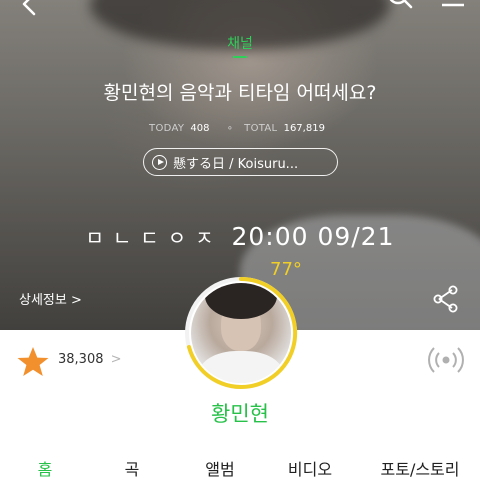 This screenshot has height=480, width=480. What do you see at coordinates (241, 333) in the screenshot?
I see `artist-avatar` at bounding box center [241, 333].